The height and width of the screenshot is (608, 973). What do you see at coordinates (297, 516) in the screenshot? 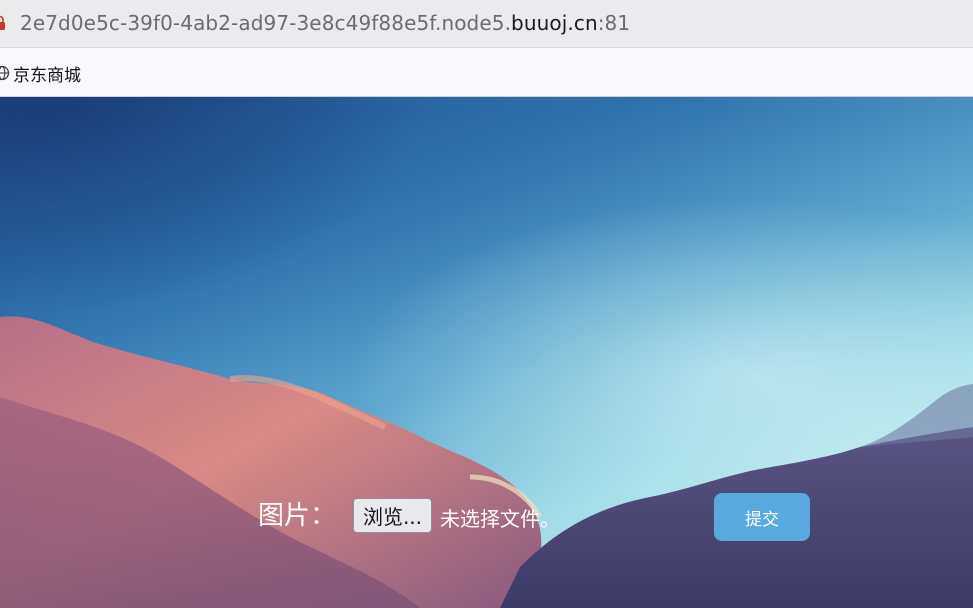
I see `image-field-label: 图片：` at bounding box center [297, 516].